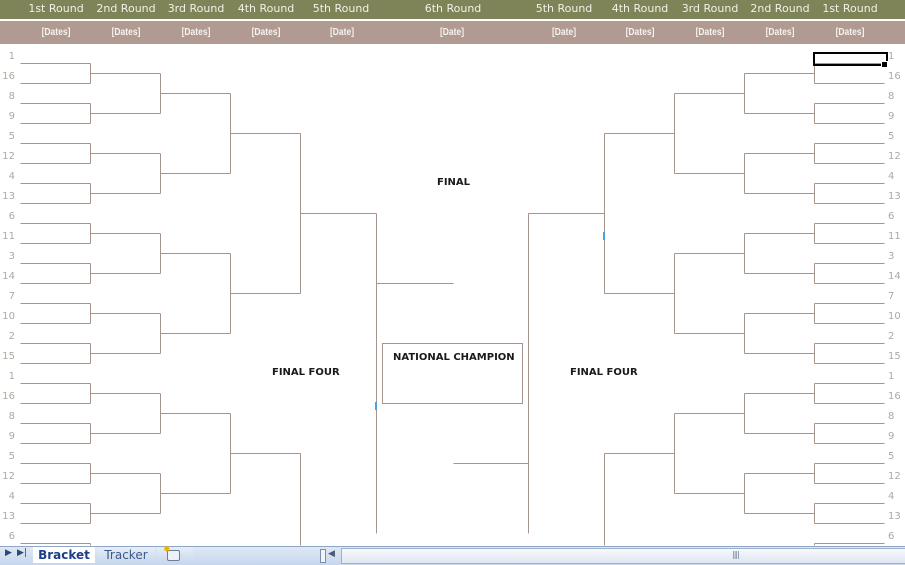 This screenshot has width=905, height=565. I want to click on selected-cell, so click(850, 59).